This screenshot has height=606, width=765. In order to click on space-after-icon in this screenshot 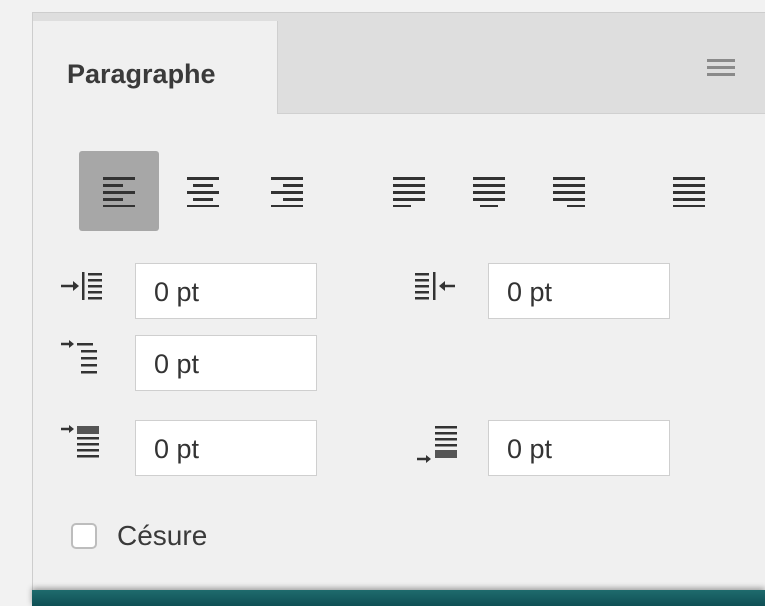, I will do `click(437, 444)`.